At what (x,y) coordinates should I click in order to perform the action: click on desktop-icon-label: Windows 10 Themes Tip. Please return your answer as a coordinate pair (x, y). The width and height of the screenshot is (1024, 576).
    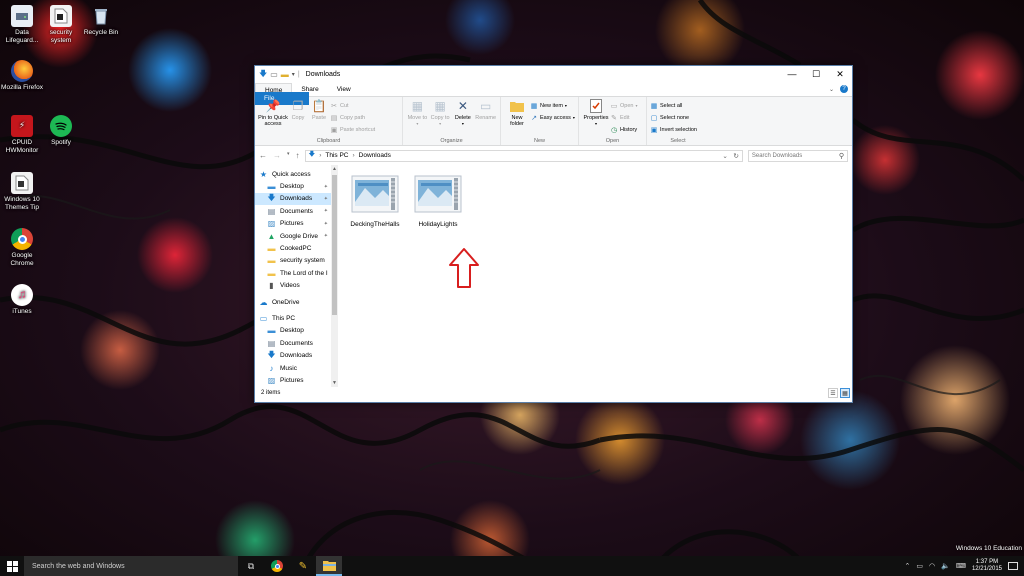
    Looking at the image, I should click on (22, 203).